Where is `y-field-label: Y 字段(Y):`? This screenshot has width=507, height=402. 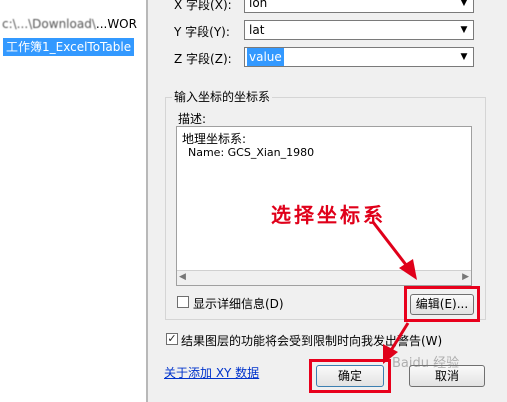
y-field-label: Y 字段(Y): is located at coordinates (202, 32).